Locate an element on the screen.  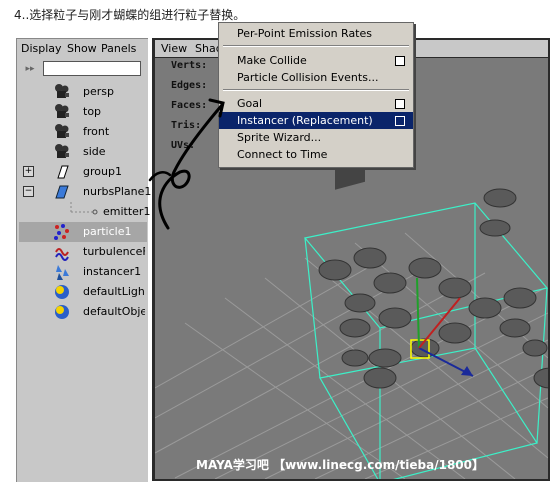
hud-edges: Edges: is located at coordinates (189, 85).